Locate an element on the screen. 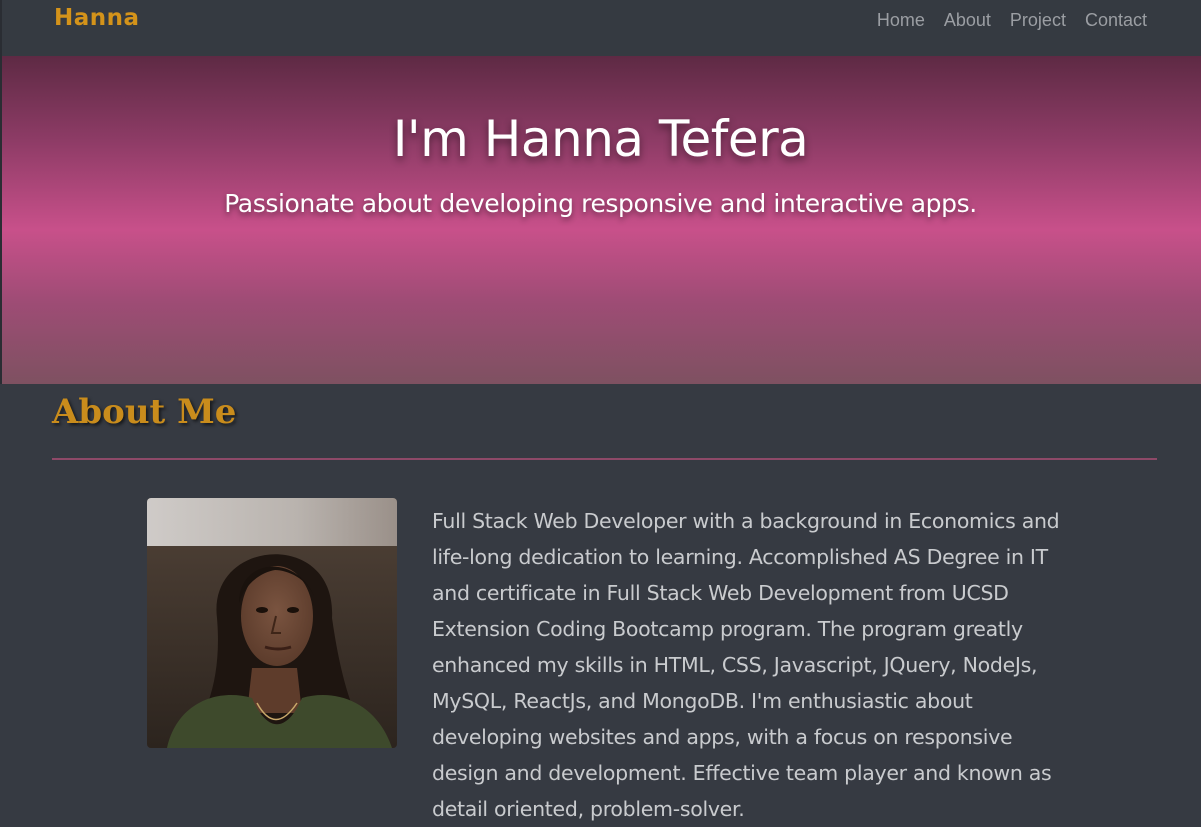  profile-photo is located at coordinates (272, 623).